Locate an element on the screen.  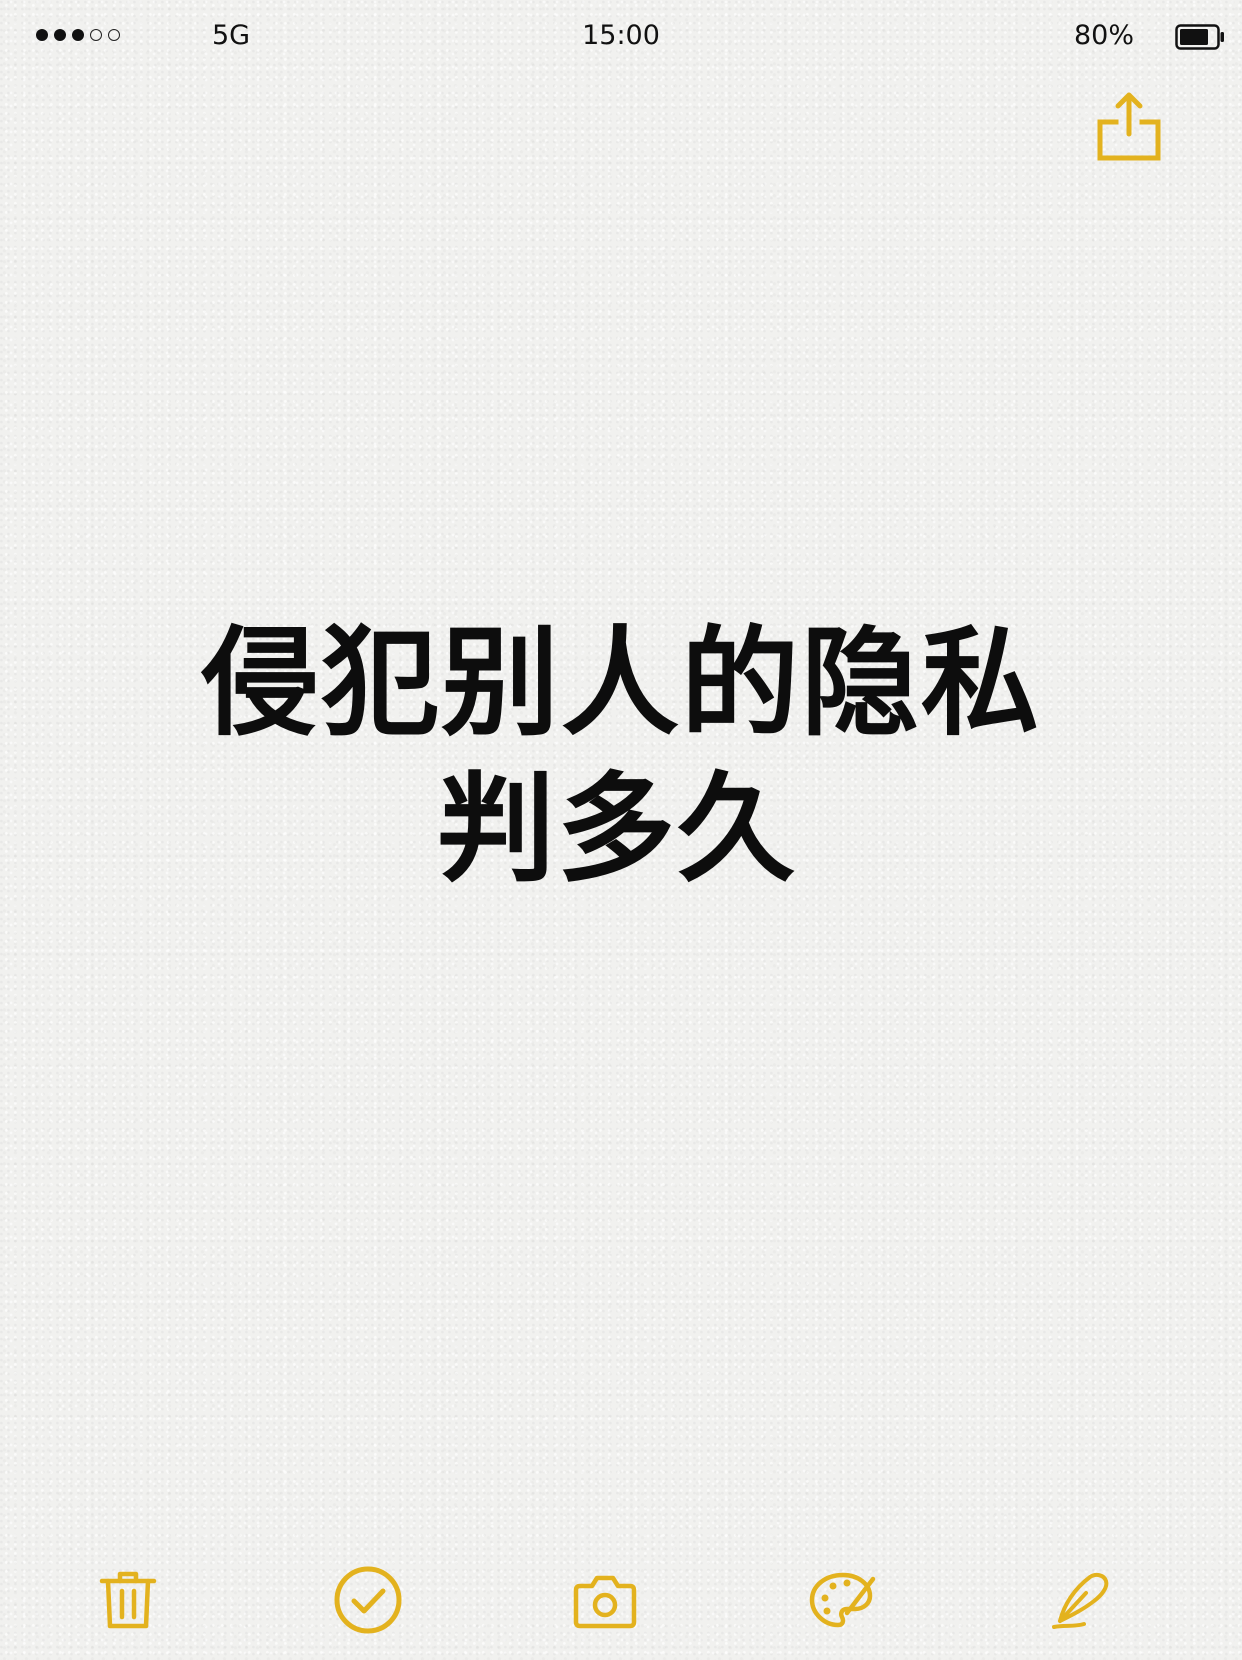
clock: 15:00 is located at coordinates (621, 35).